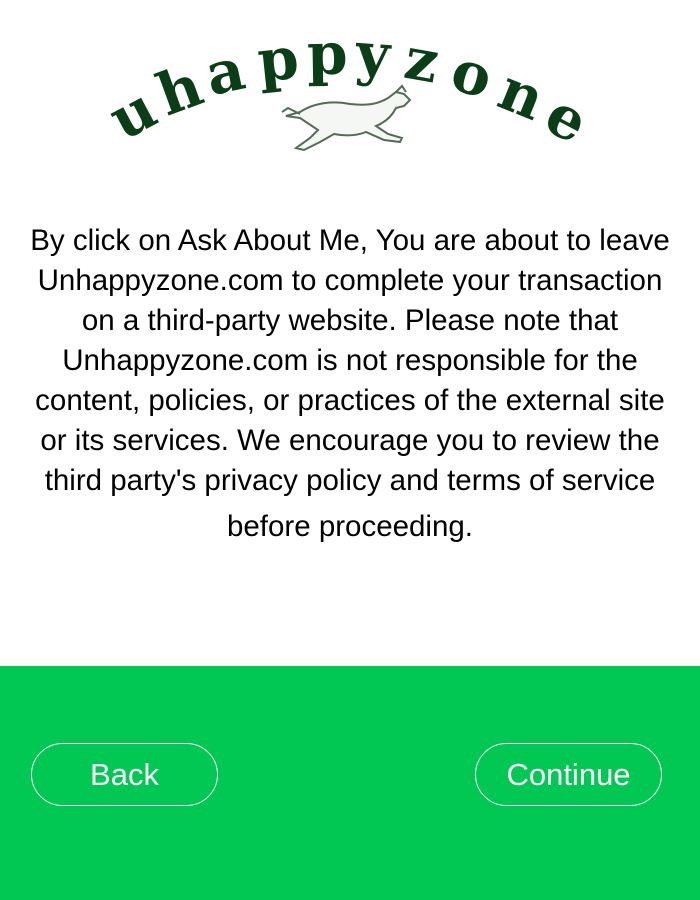 This screenshot has height=900, width=700. Describe the element at coordinates (374, 54) in the screenshot. I see `svg-text: y` at that location.